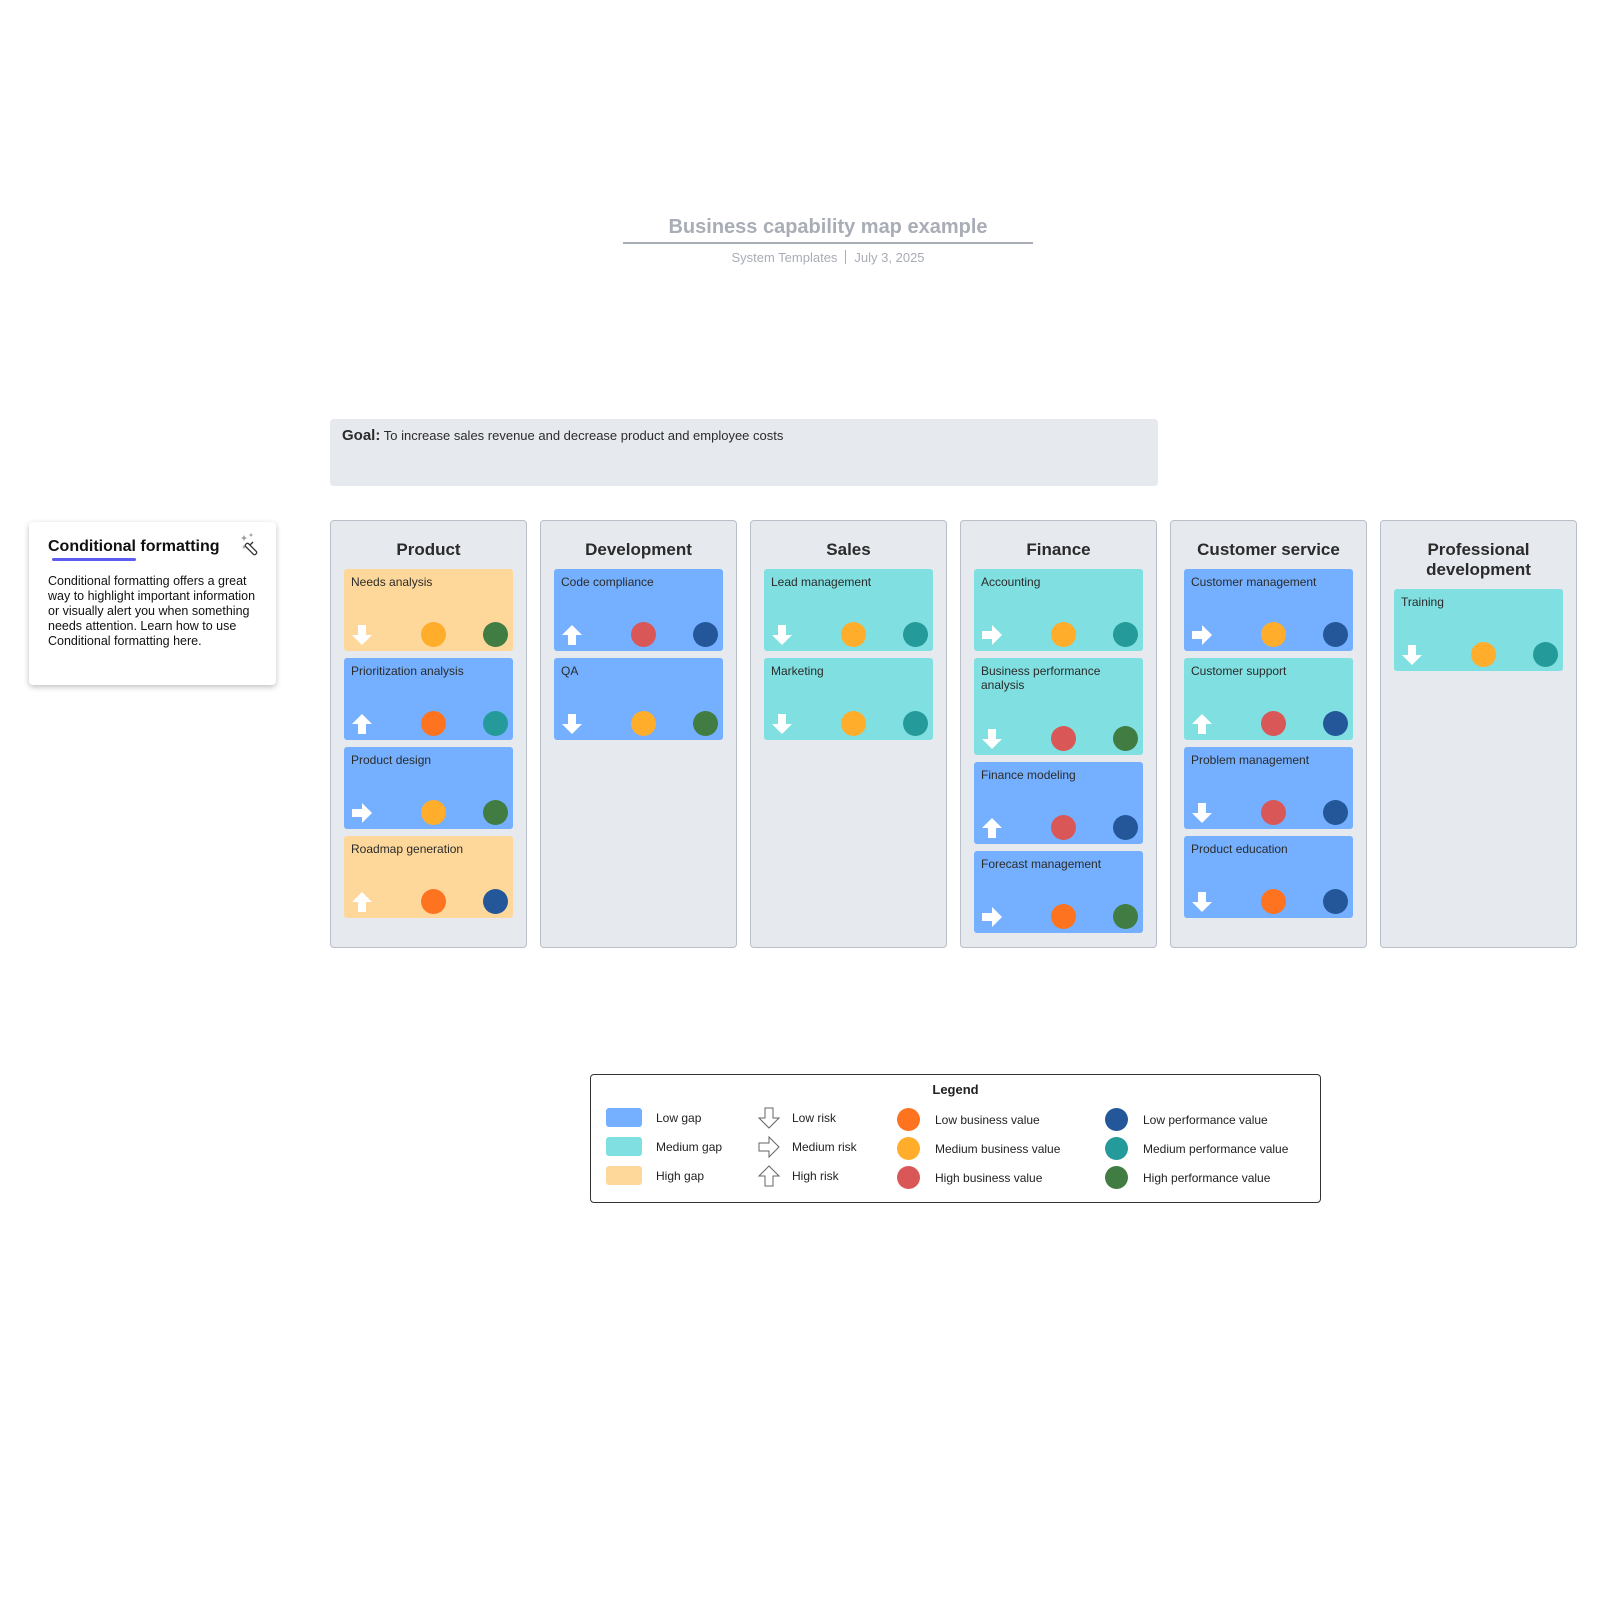 The image size is (1600, 1600). Describe the element at coordinates (1058, 803) in the screenshot. I see `capability-card: Finance modeling` at that location.